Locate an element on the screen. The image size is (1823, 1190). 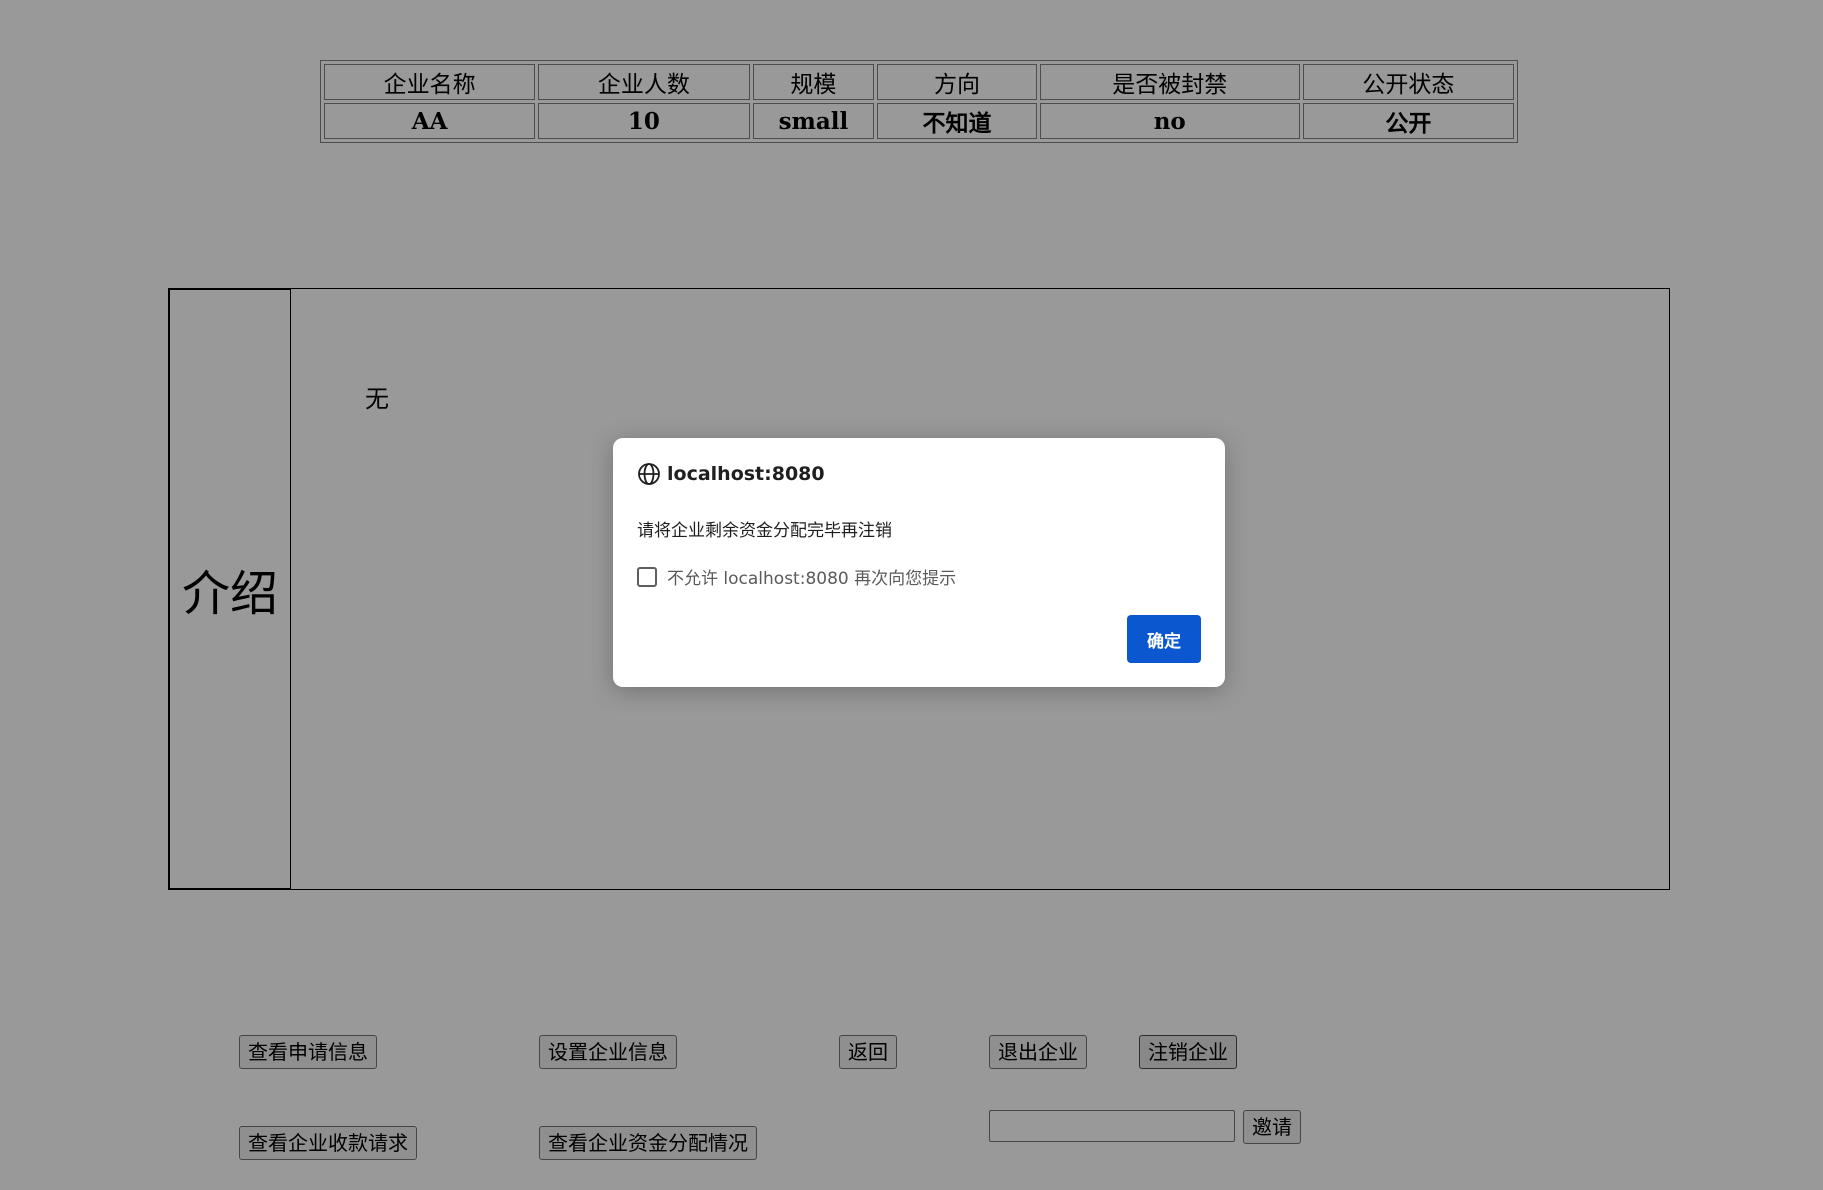
suppress-dialogs-checkbox is located at coordinates (647, 576).